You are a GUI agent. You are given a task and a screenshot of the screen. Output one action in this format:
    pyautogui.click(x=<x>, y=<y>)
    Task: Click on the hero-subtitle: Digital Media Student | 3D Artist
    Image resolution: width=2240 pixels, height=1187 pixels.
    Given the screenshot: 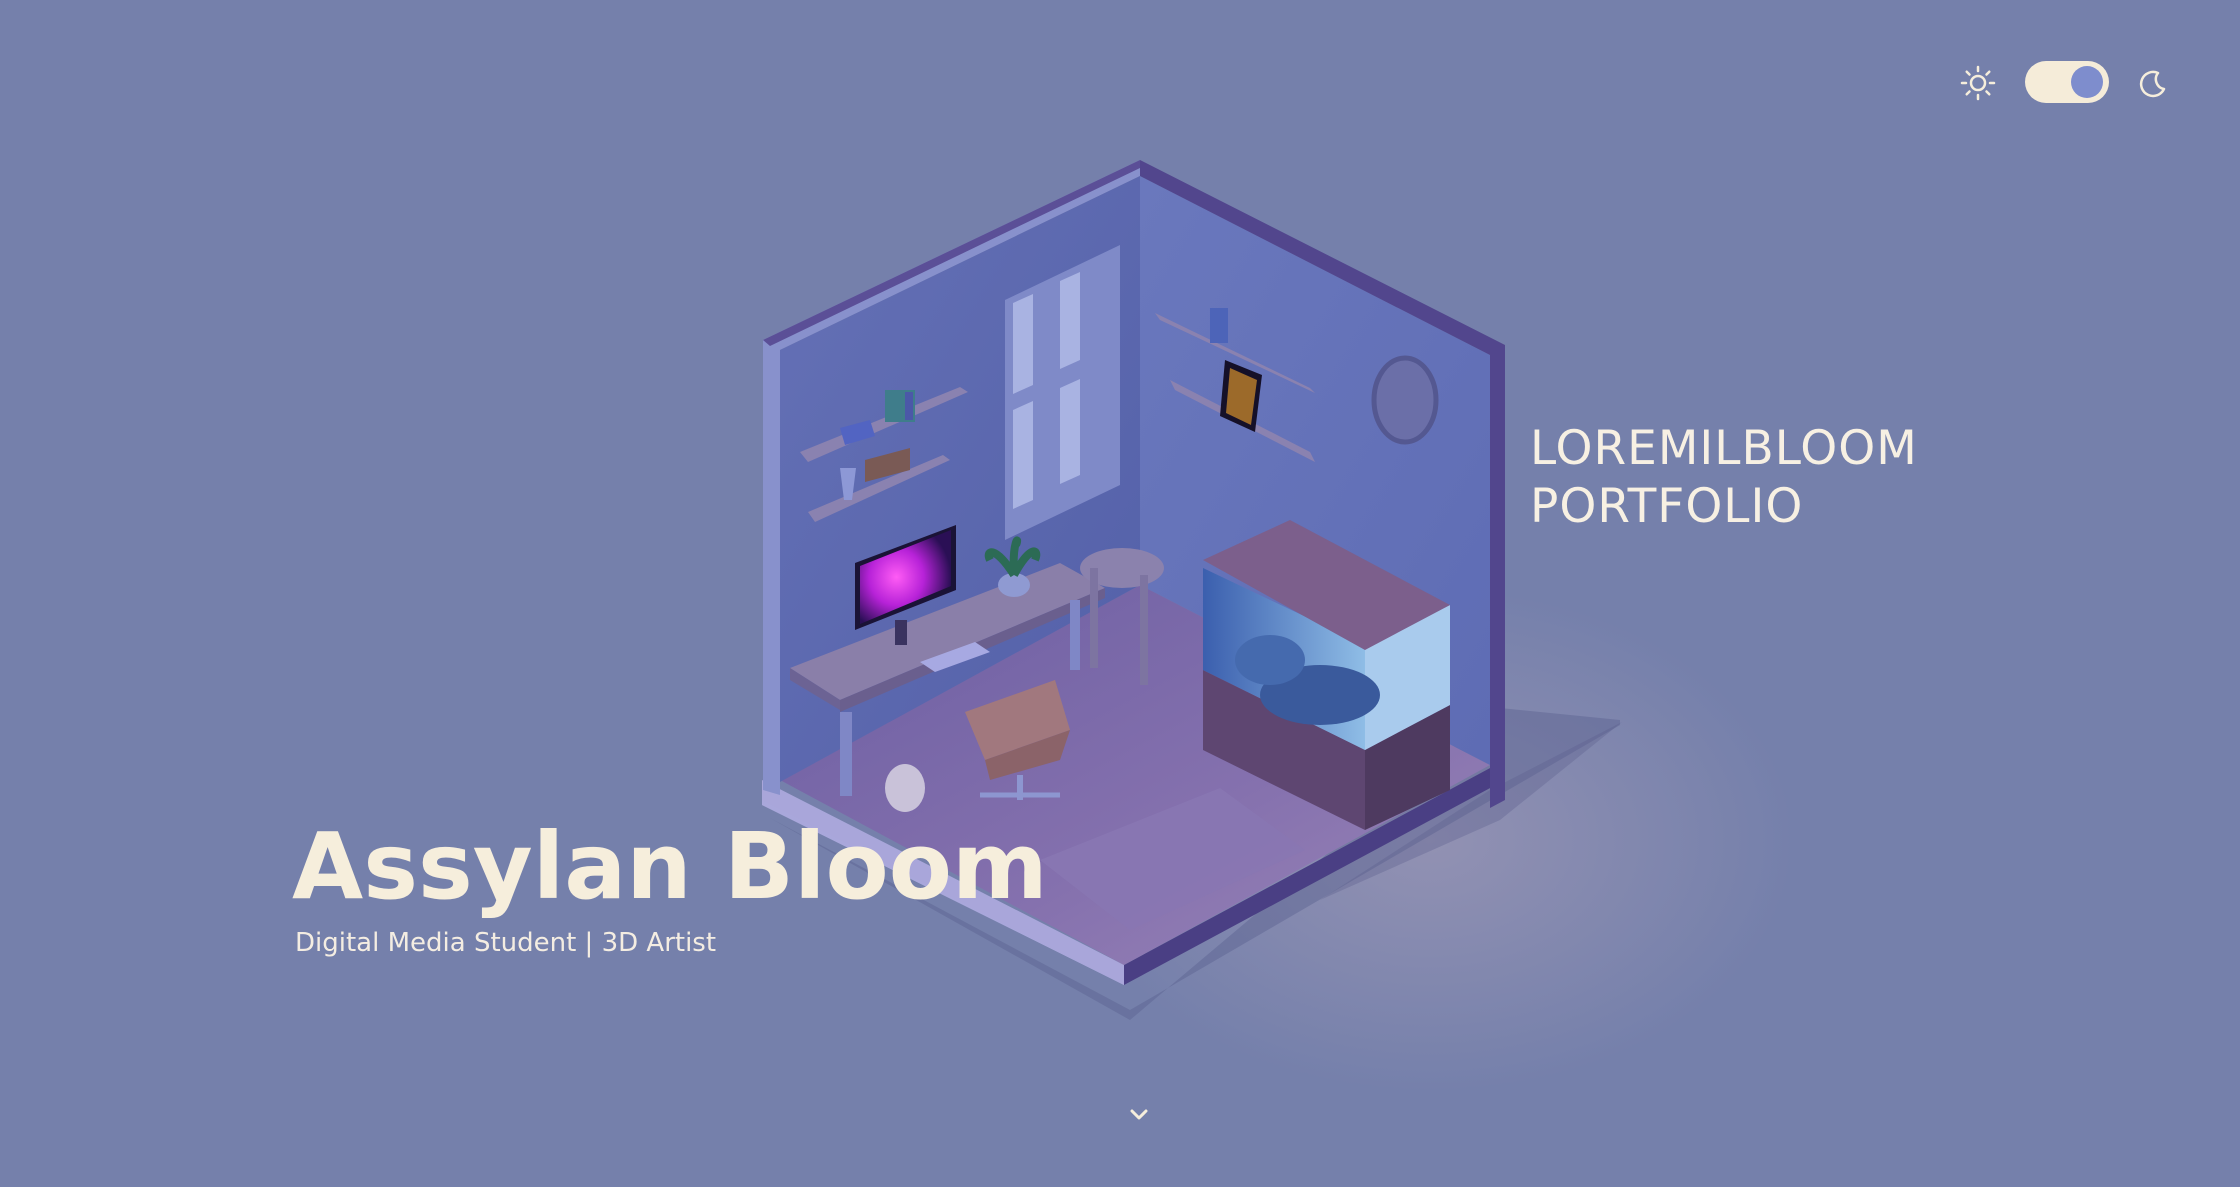 What is the action you would take?
    pyautogui.click(x=506, y=943)
    